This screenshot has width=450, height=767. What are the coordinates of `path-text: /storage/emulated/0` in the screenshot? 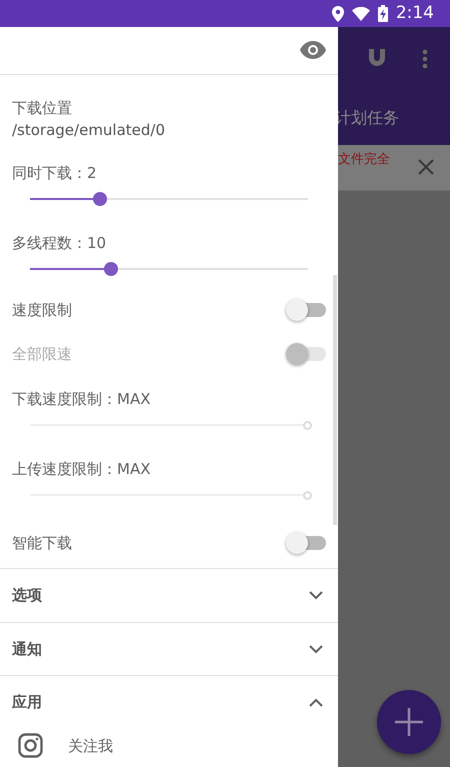 It's located at (89, 131).